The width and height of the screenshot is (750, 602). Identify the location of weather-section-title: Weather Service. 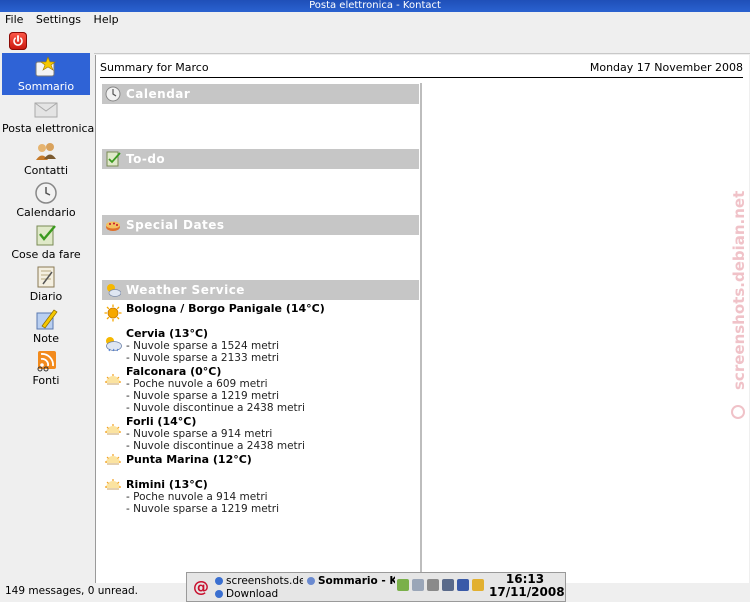
(185, 290).